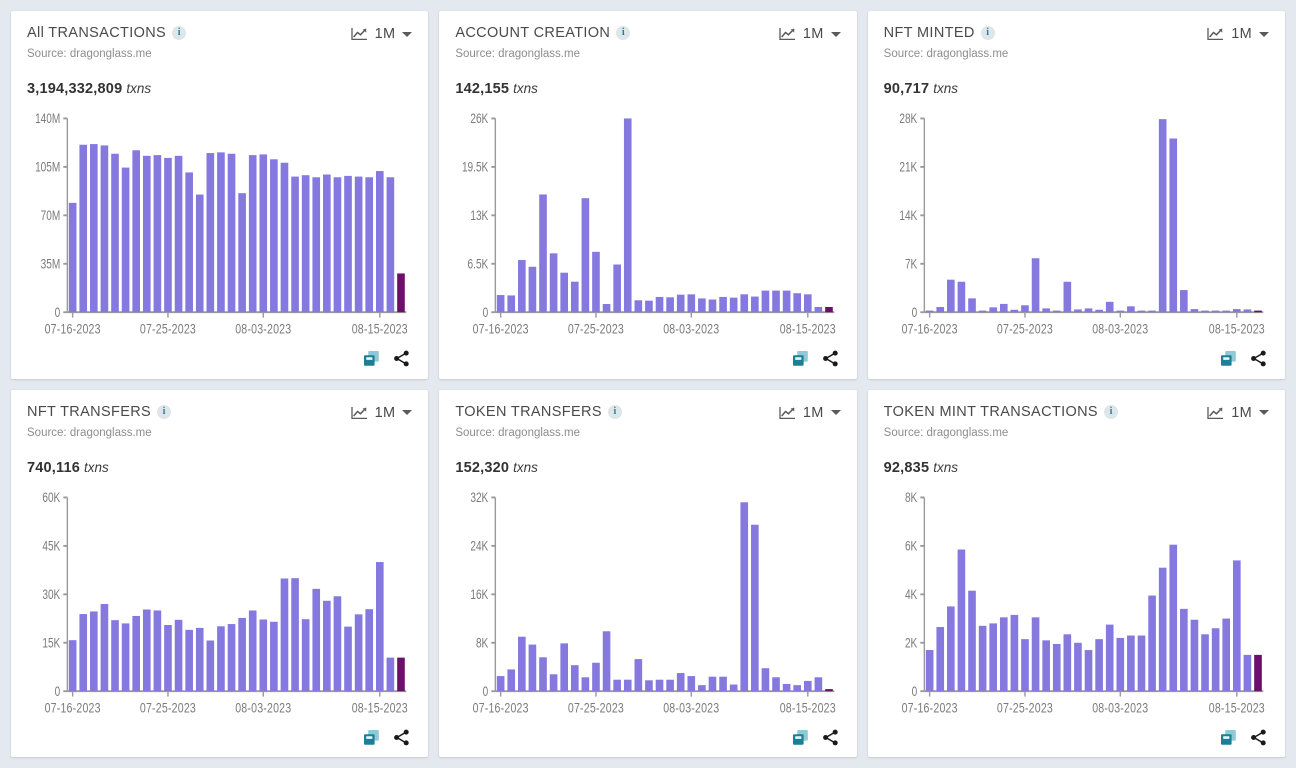 The image size is (1296, 768). I want to click on chevron-down-icon, so click(1264, 412).